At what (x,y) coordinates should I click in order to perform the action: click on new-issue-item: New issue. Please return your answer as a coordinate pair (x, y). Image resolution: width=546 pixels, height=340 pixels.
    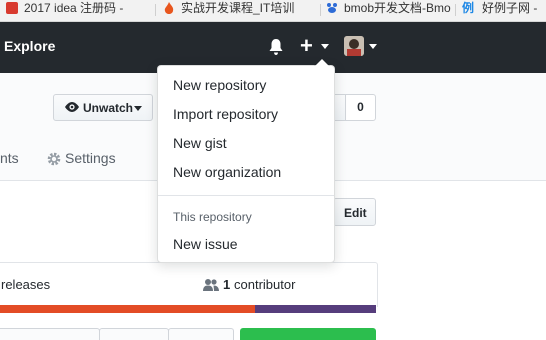
    Looking at the image, I should click on (205, 244).